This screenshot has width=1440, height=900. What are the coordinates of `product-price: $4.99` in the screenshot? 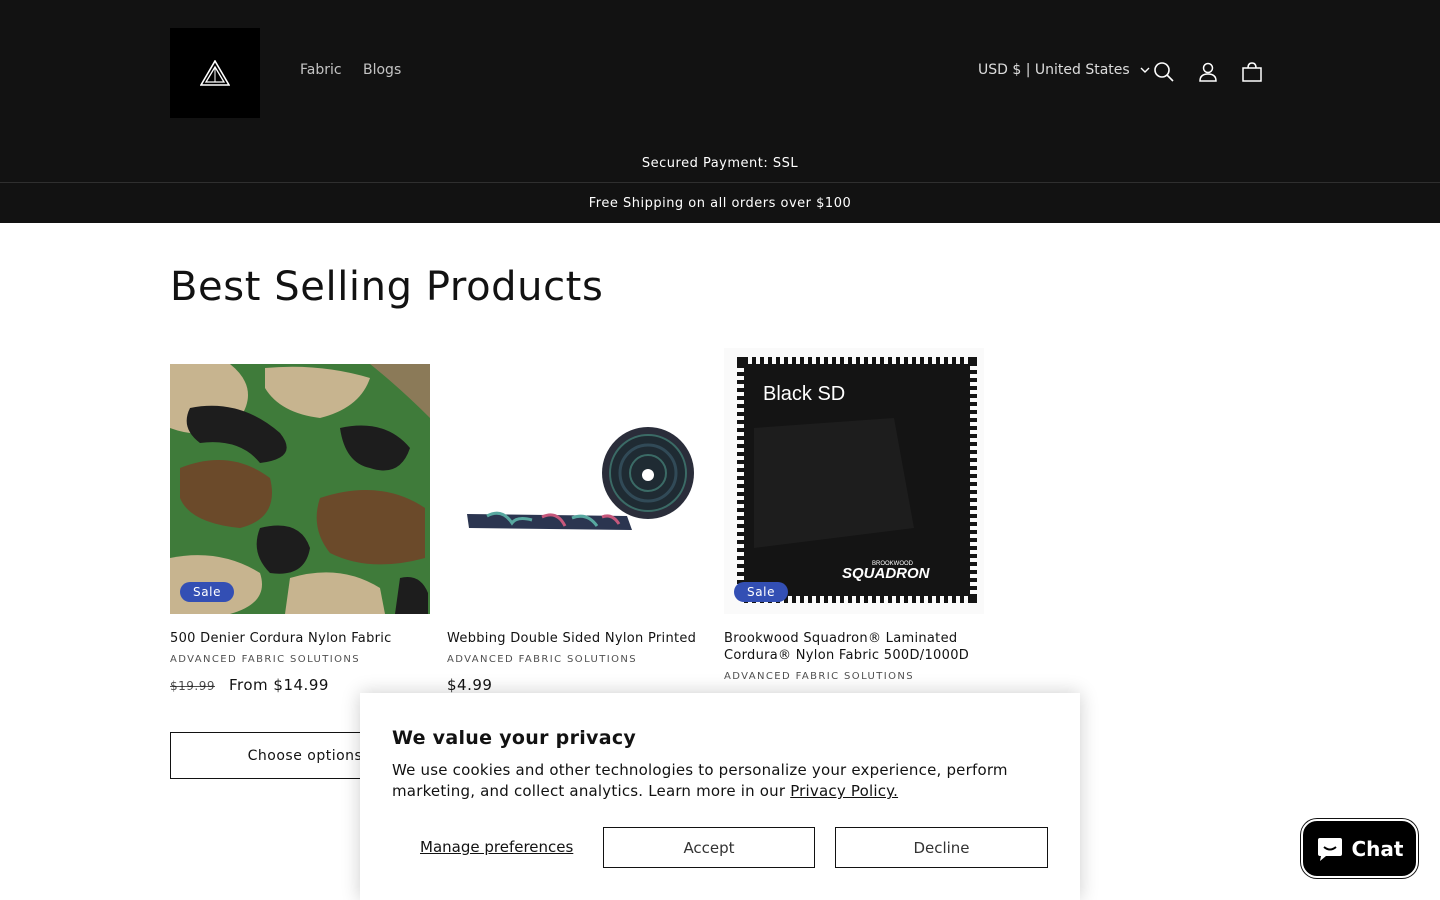 It's located at (469, 685).